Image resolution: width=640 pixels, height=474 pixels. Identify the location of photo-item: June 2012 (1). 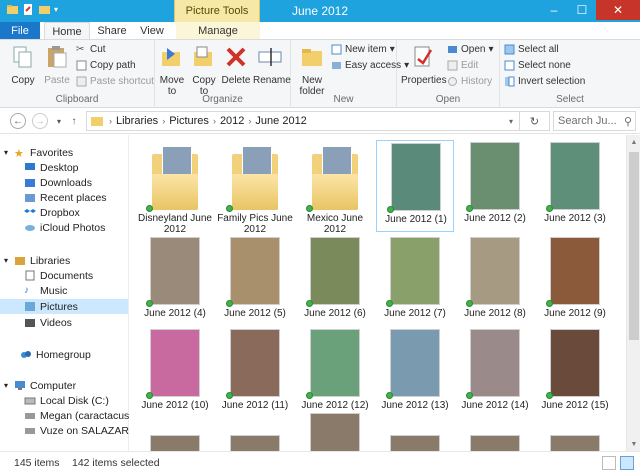
(415, 186).